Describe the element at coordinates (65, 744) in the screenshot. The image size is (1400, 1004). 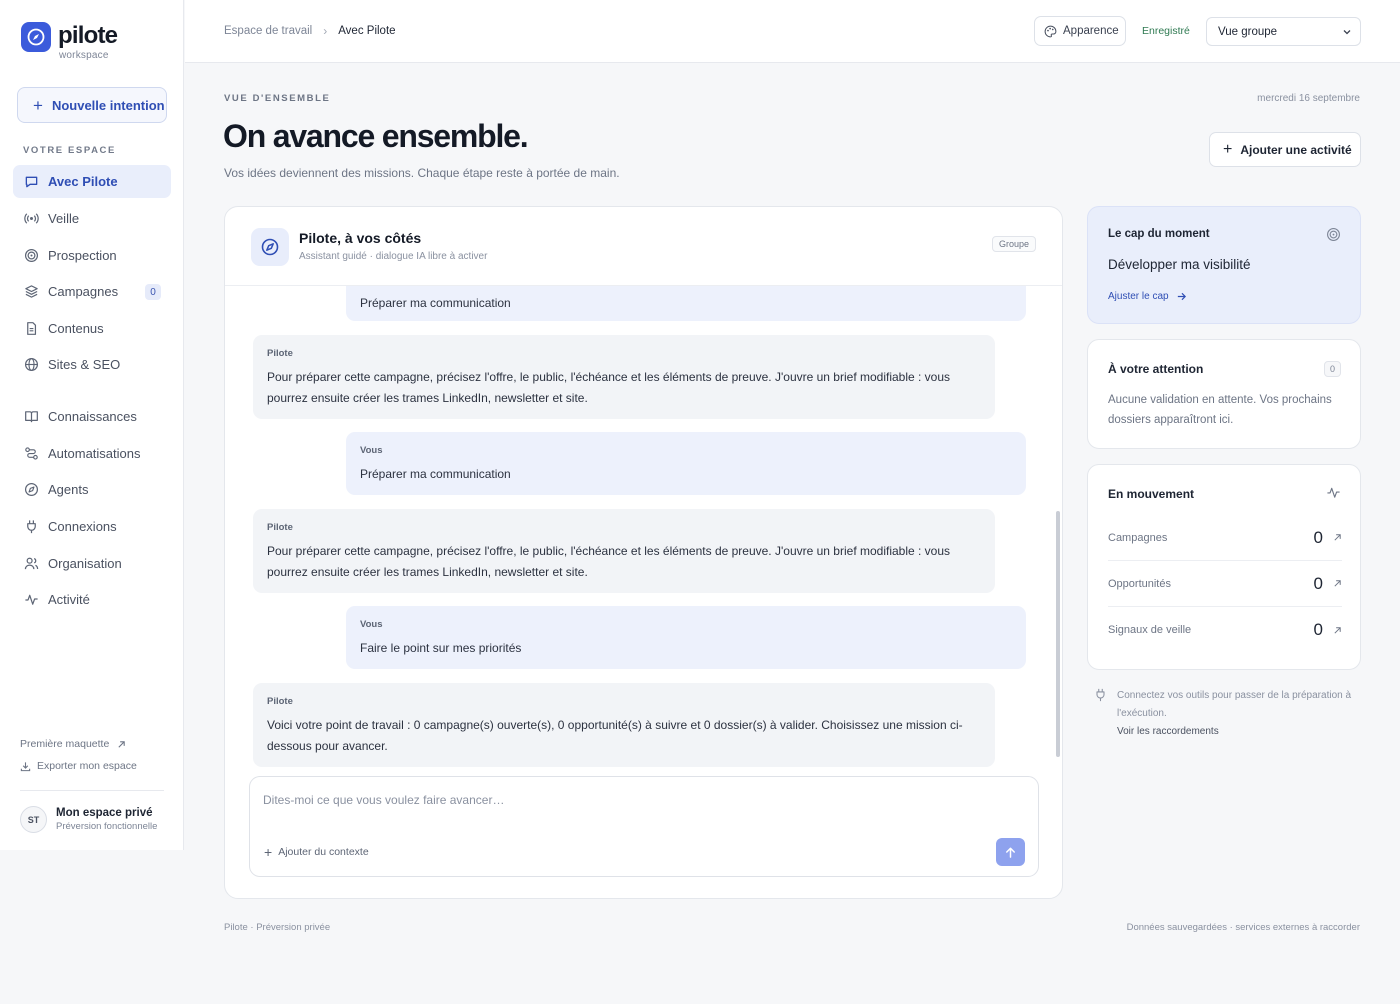
I see `first-mockup-label: Première maquette` at that location.